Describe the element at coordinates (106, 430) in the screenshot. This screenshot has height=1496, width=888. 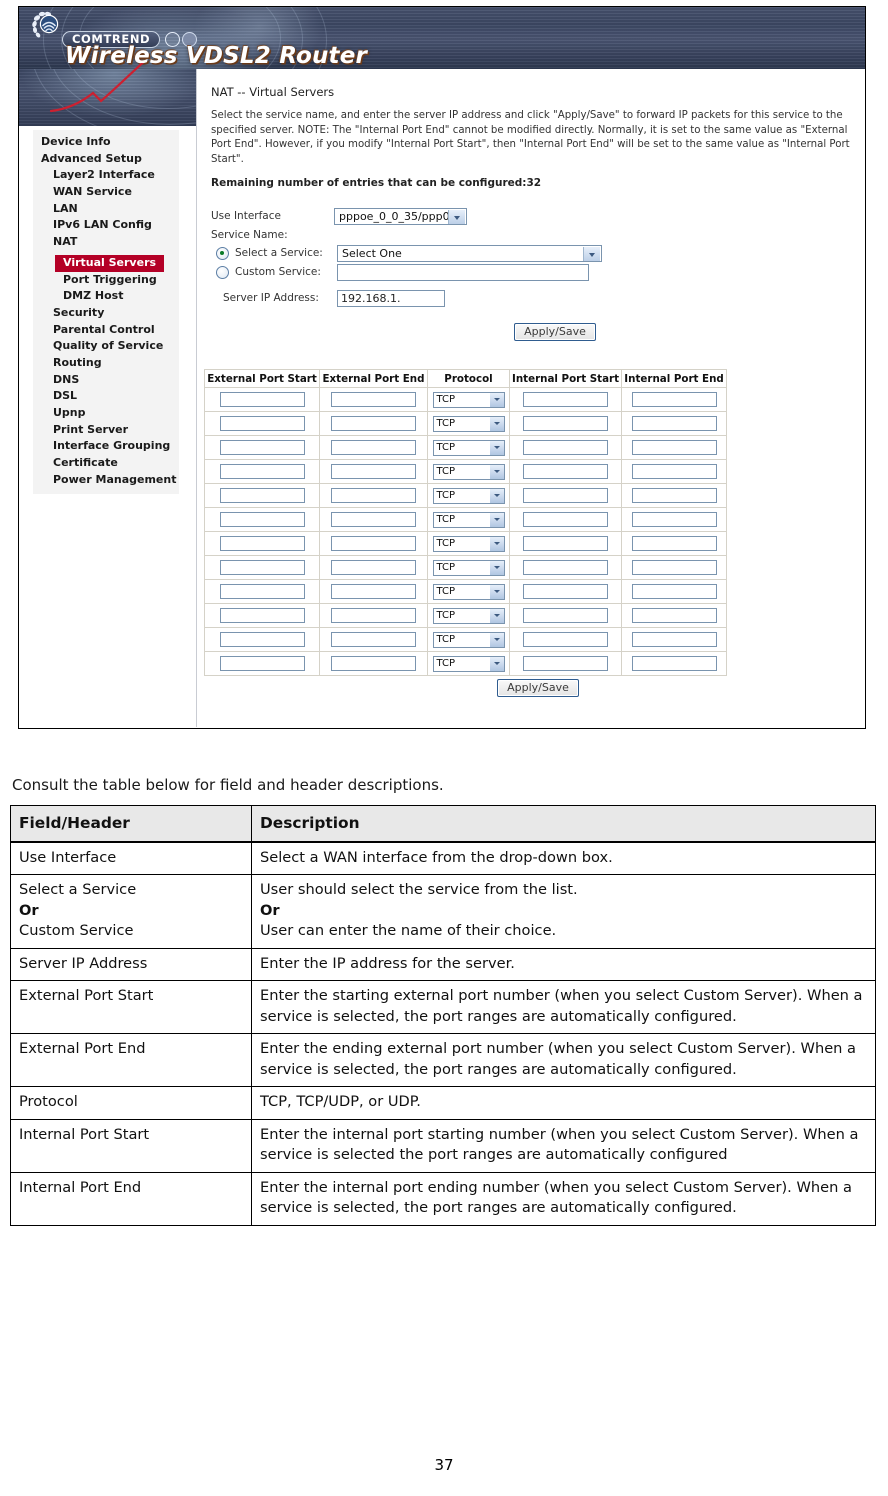
I see `sidebar-item-print-server: Print Server` at that location.